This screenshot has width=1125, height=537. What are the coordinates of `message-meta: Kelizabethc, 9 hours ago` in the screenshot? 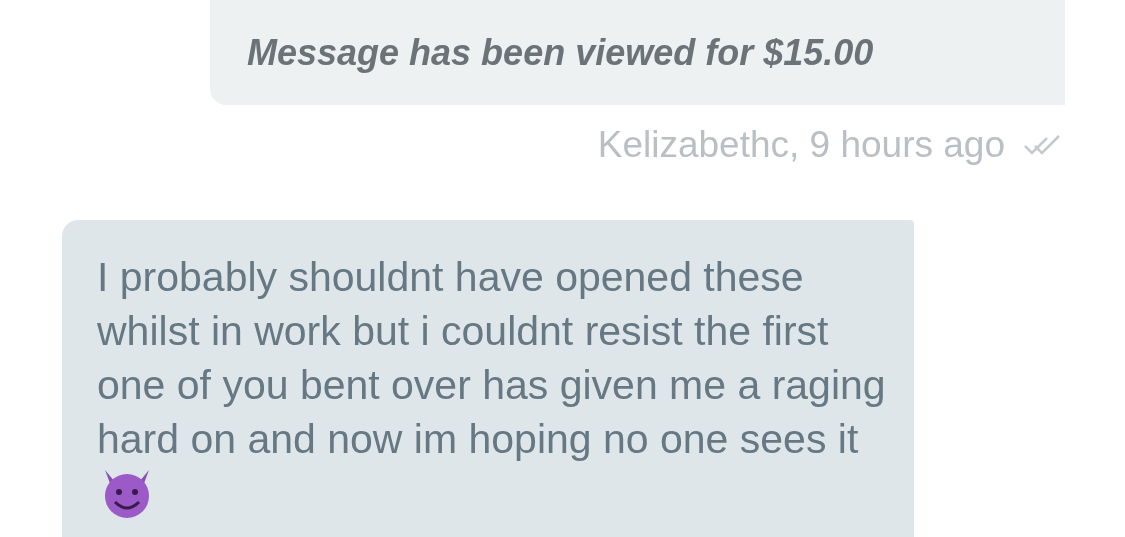 It's located at (801, 145).